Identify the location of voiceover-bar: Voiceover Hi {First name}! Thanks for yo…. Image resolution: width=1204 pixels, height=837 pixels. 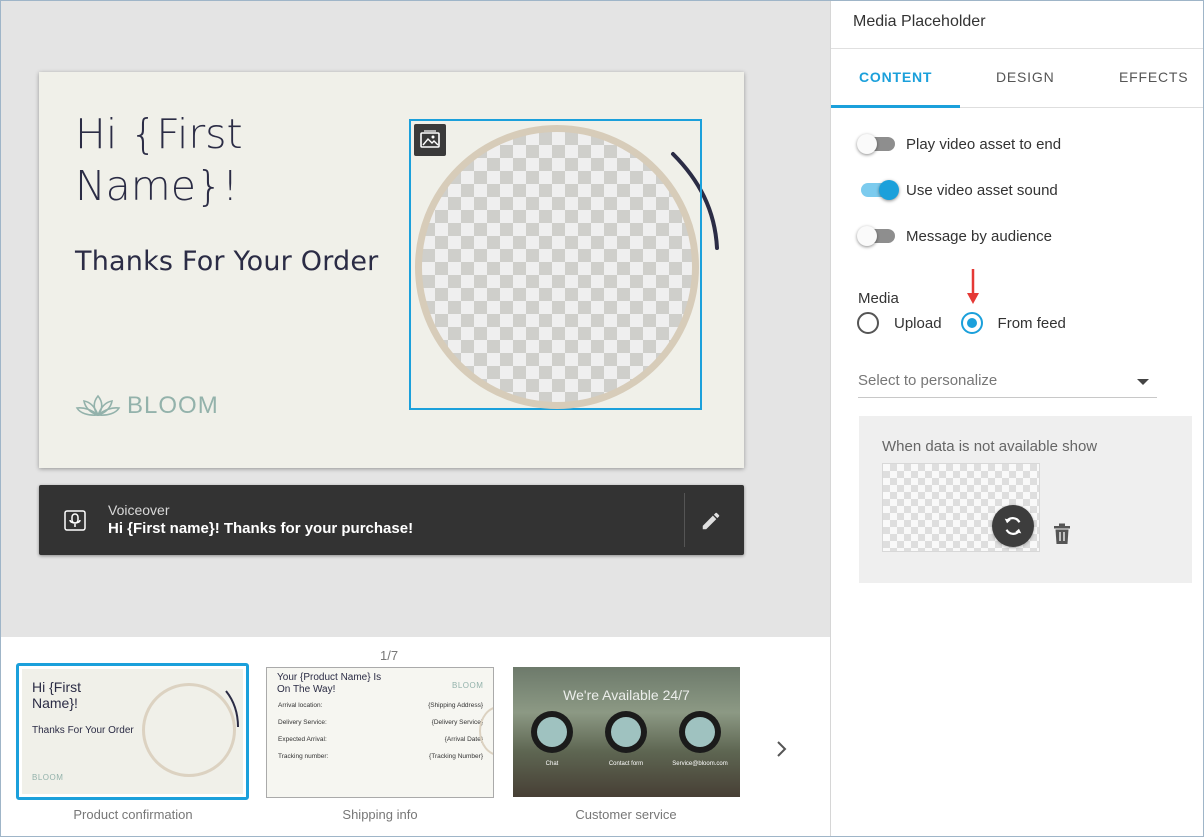
(391, 520).